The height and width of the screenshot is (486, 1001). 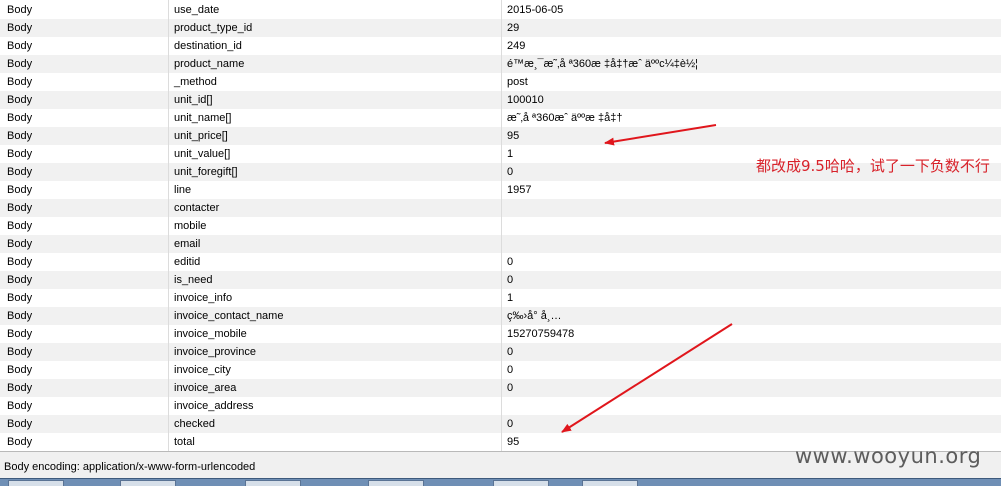 I want to click on annotation-arrows, so click(x=647, y=278).